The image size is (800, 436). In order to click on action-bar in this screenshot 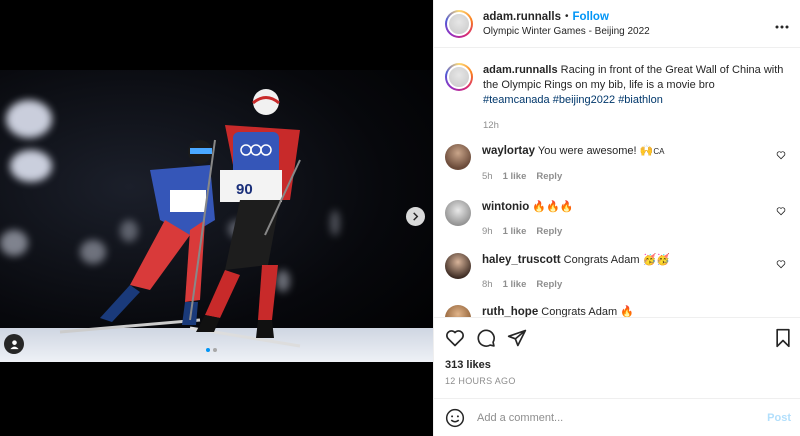, I will do `click(617, 337)`.